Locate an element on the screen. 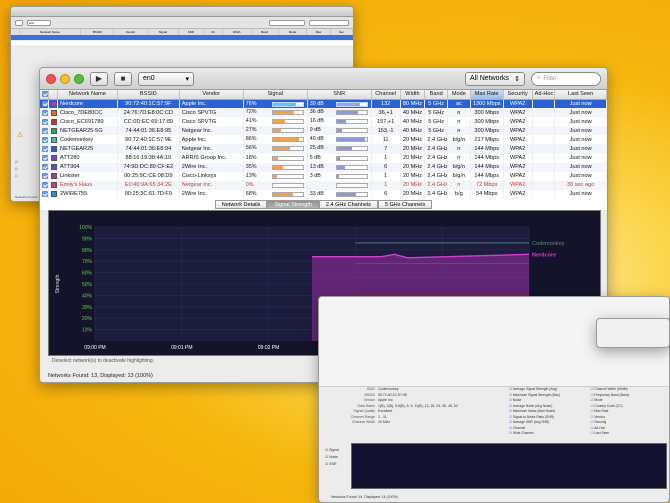 The height and width of the screenshot is (503, 670). column-option-checkbox: Last Seen is located at coordinates (630, 434).